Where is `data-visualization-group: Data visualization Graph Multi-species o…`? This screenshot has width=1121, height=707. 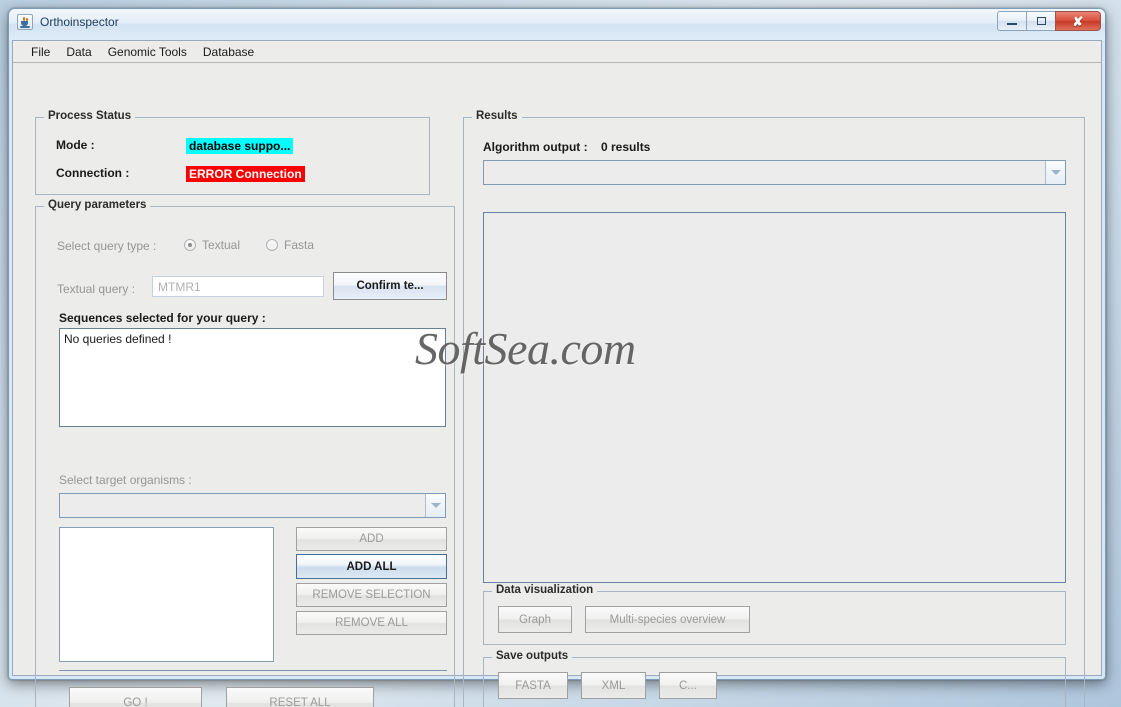 data-visualization-group: Data visualization Graph Multi-species o… is located at coordinates (774, 614).